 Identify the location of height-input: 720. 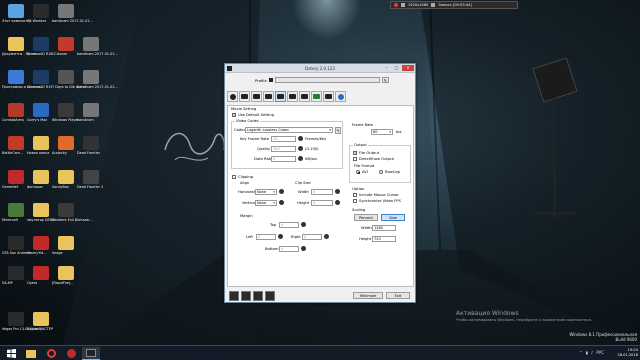
(384, 239).